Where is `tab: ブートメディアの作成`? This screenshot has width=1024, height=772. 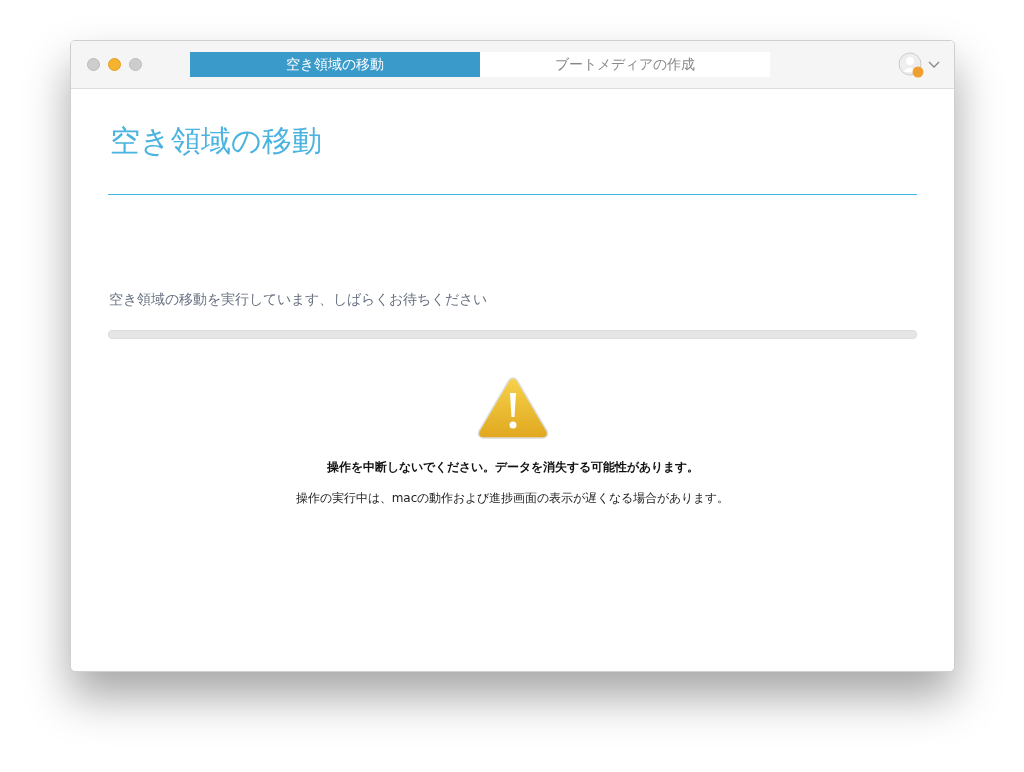
tab: ブートメディアの作成 is located at coordinates (625, 64).